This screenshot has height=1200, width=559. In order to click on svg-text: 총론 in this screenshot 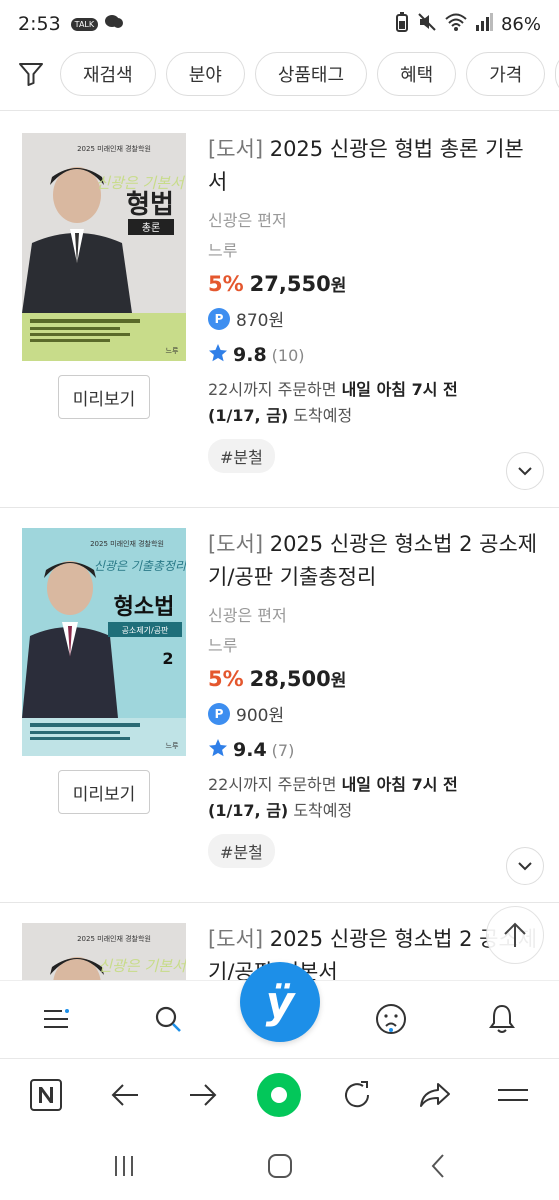, I will do `click(151, 228)`.